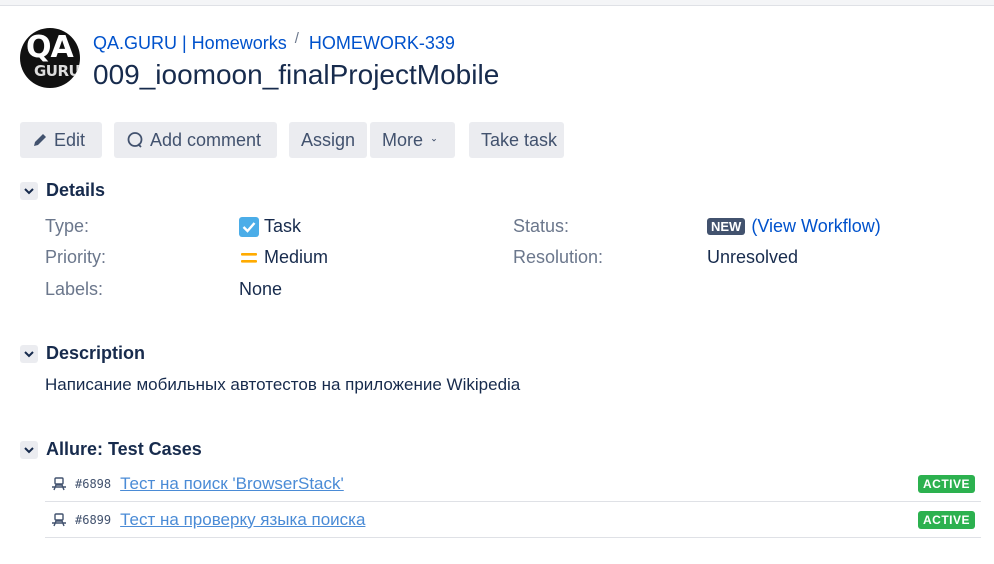 The image size is (994, 564). I want to click on take-task-button-label: Take task, so click(519, 139).